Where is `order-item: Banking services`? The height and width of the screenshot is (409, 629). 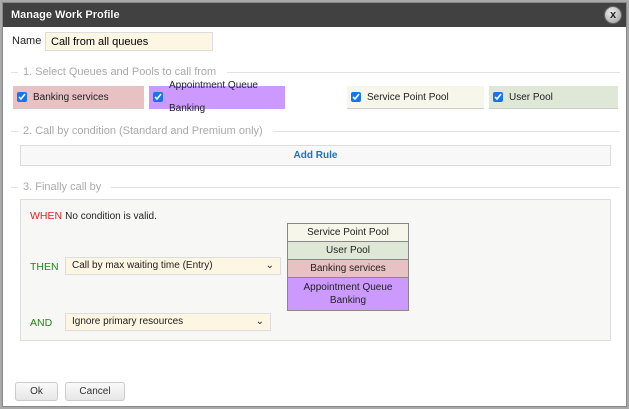
order-item: Banking services is located at coordinates (348, 269).